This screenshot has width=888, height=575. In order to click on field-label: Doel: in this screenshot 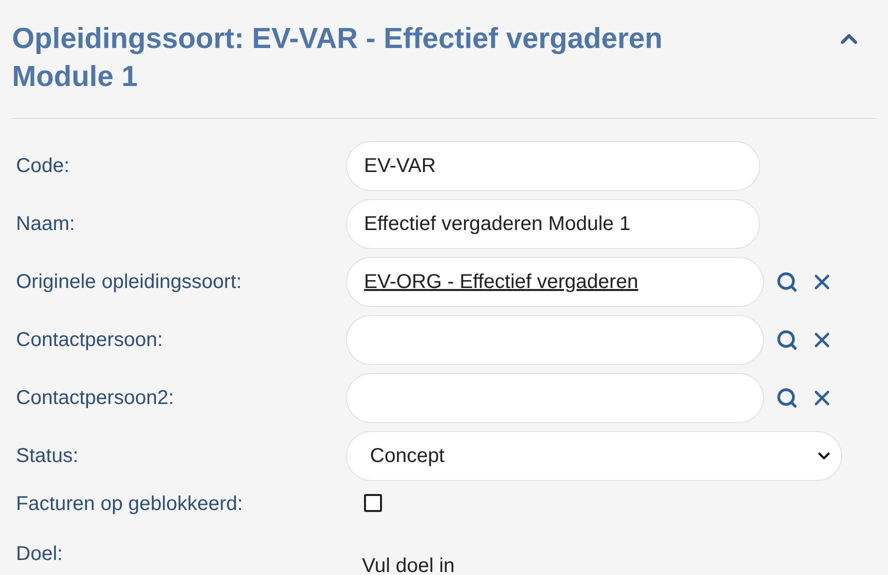, I will do `click(39, 554)`.